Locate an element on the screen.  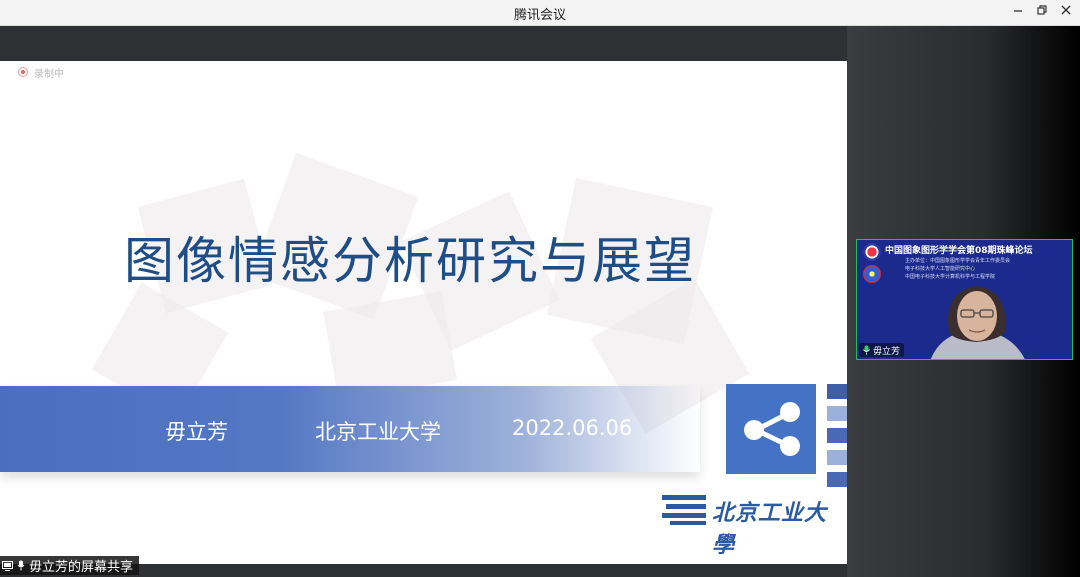
slide-title: 图像情感分析研究与展望 is located at coordinates (410, 261).